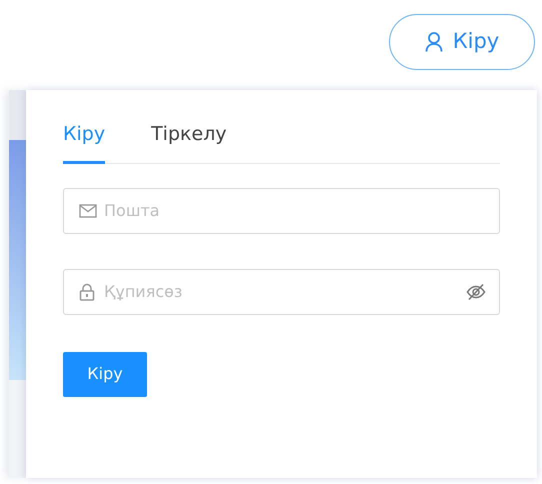 This screenshot has width=542, height=484. What do you see at coordinates (84, 142) in the screenshot?
I see `tab: Кіру` at bounding box center [84, 142].